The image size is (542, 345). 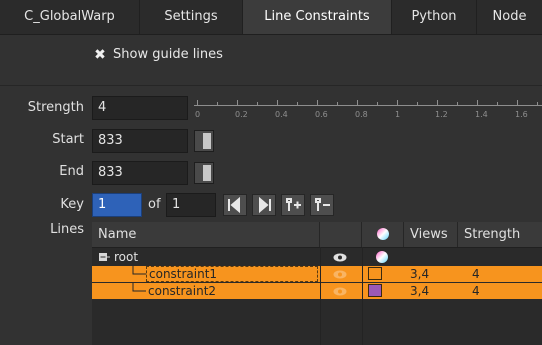 I want to click on start-input: 833, so click(x=140, y=141).